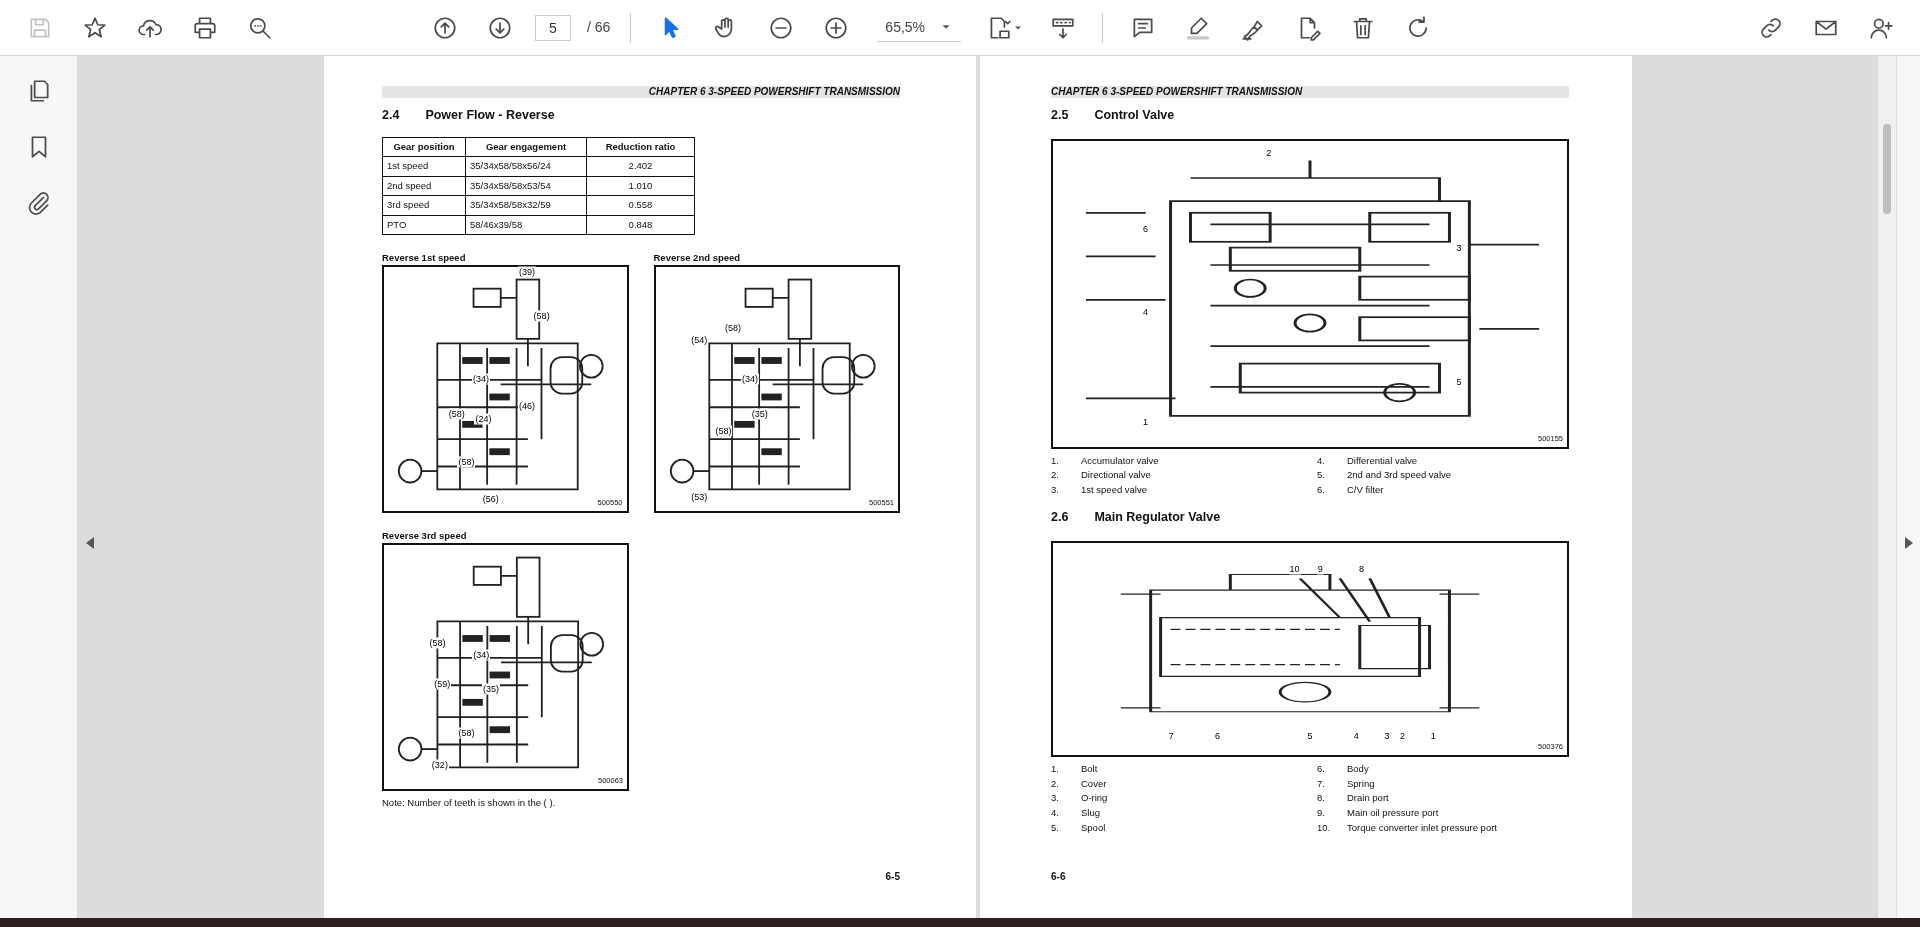  Describe the element at coordinates (553, 27) in the screenshot. I see `page-number-field: 5` at that location.